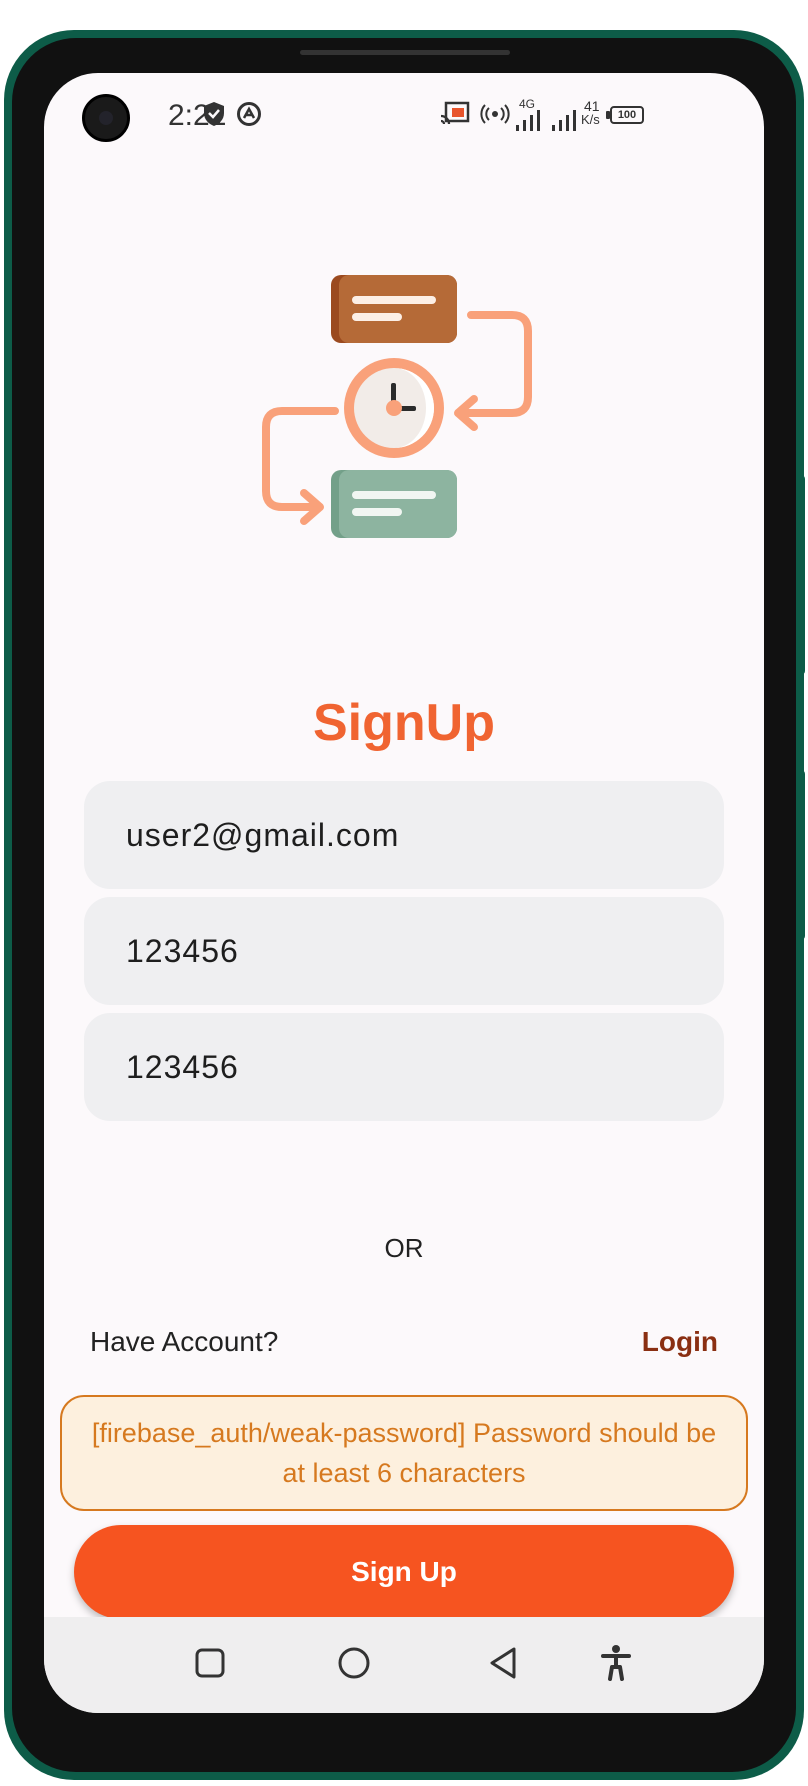 Image resolution: width=808 pixels, height=1786 pixels. Describe the element at coordinates (616, 1664) in the screenshot. I see `accessibility-icon` at that location.